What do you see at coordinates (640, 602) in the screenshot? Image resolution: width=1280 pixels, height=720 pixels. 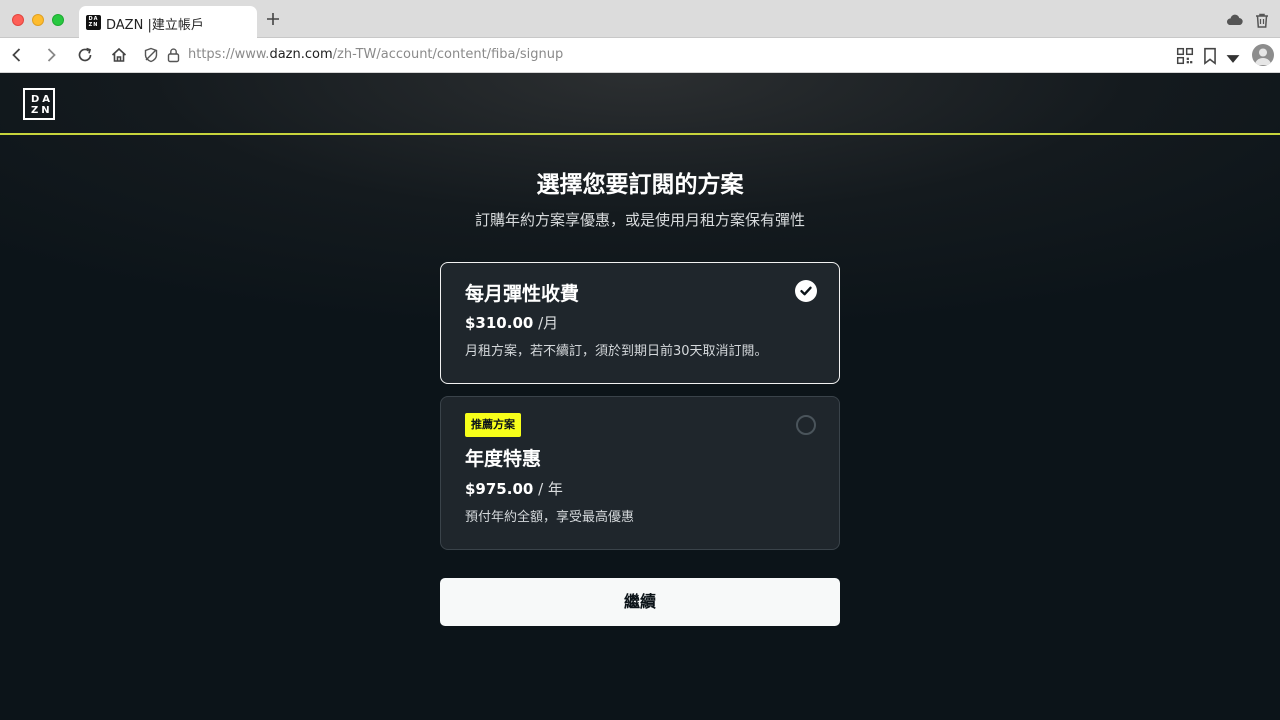 I see `continue-button: 繼續` at bounding box center [640, 602].